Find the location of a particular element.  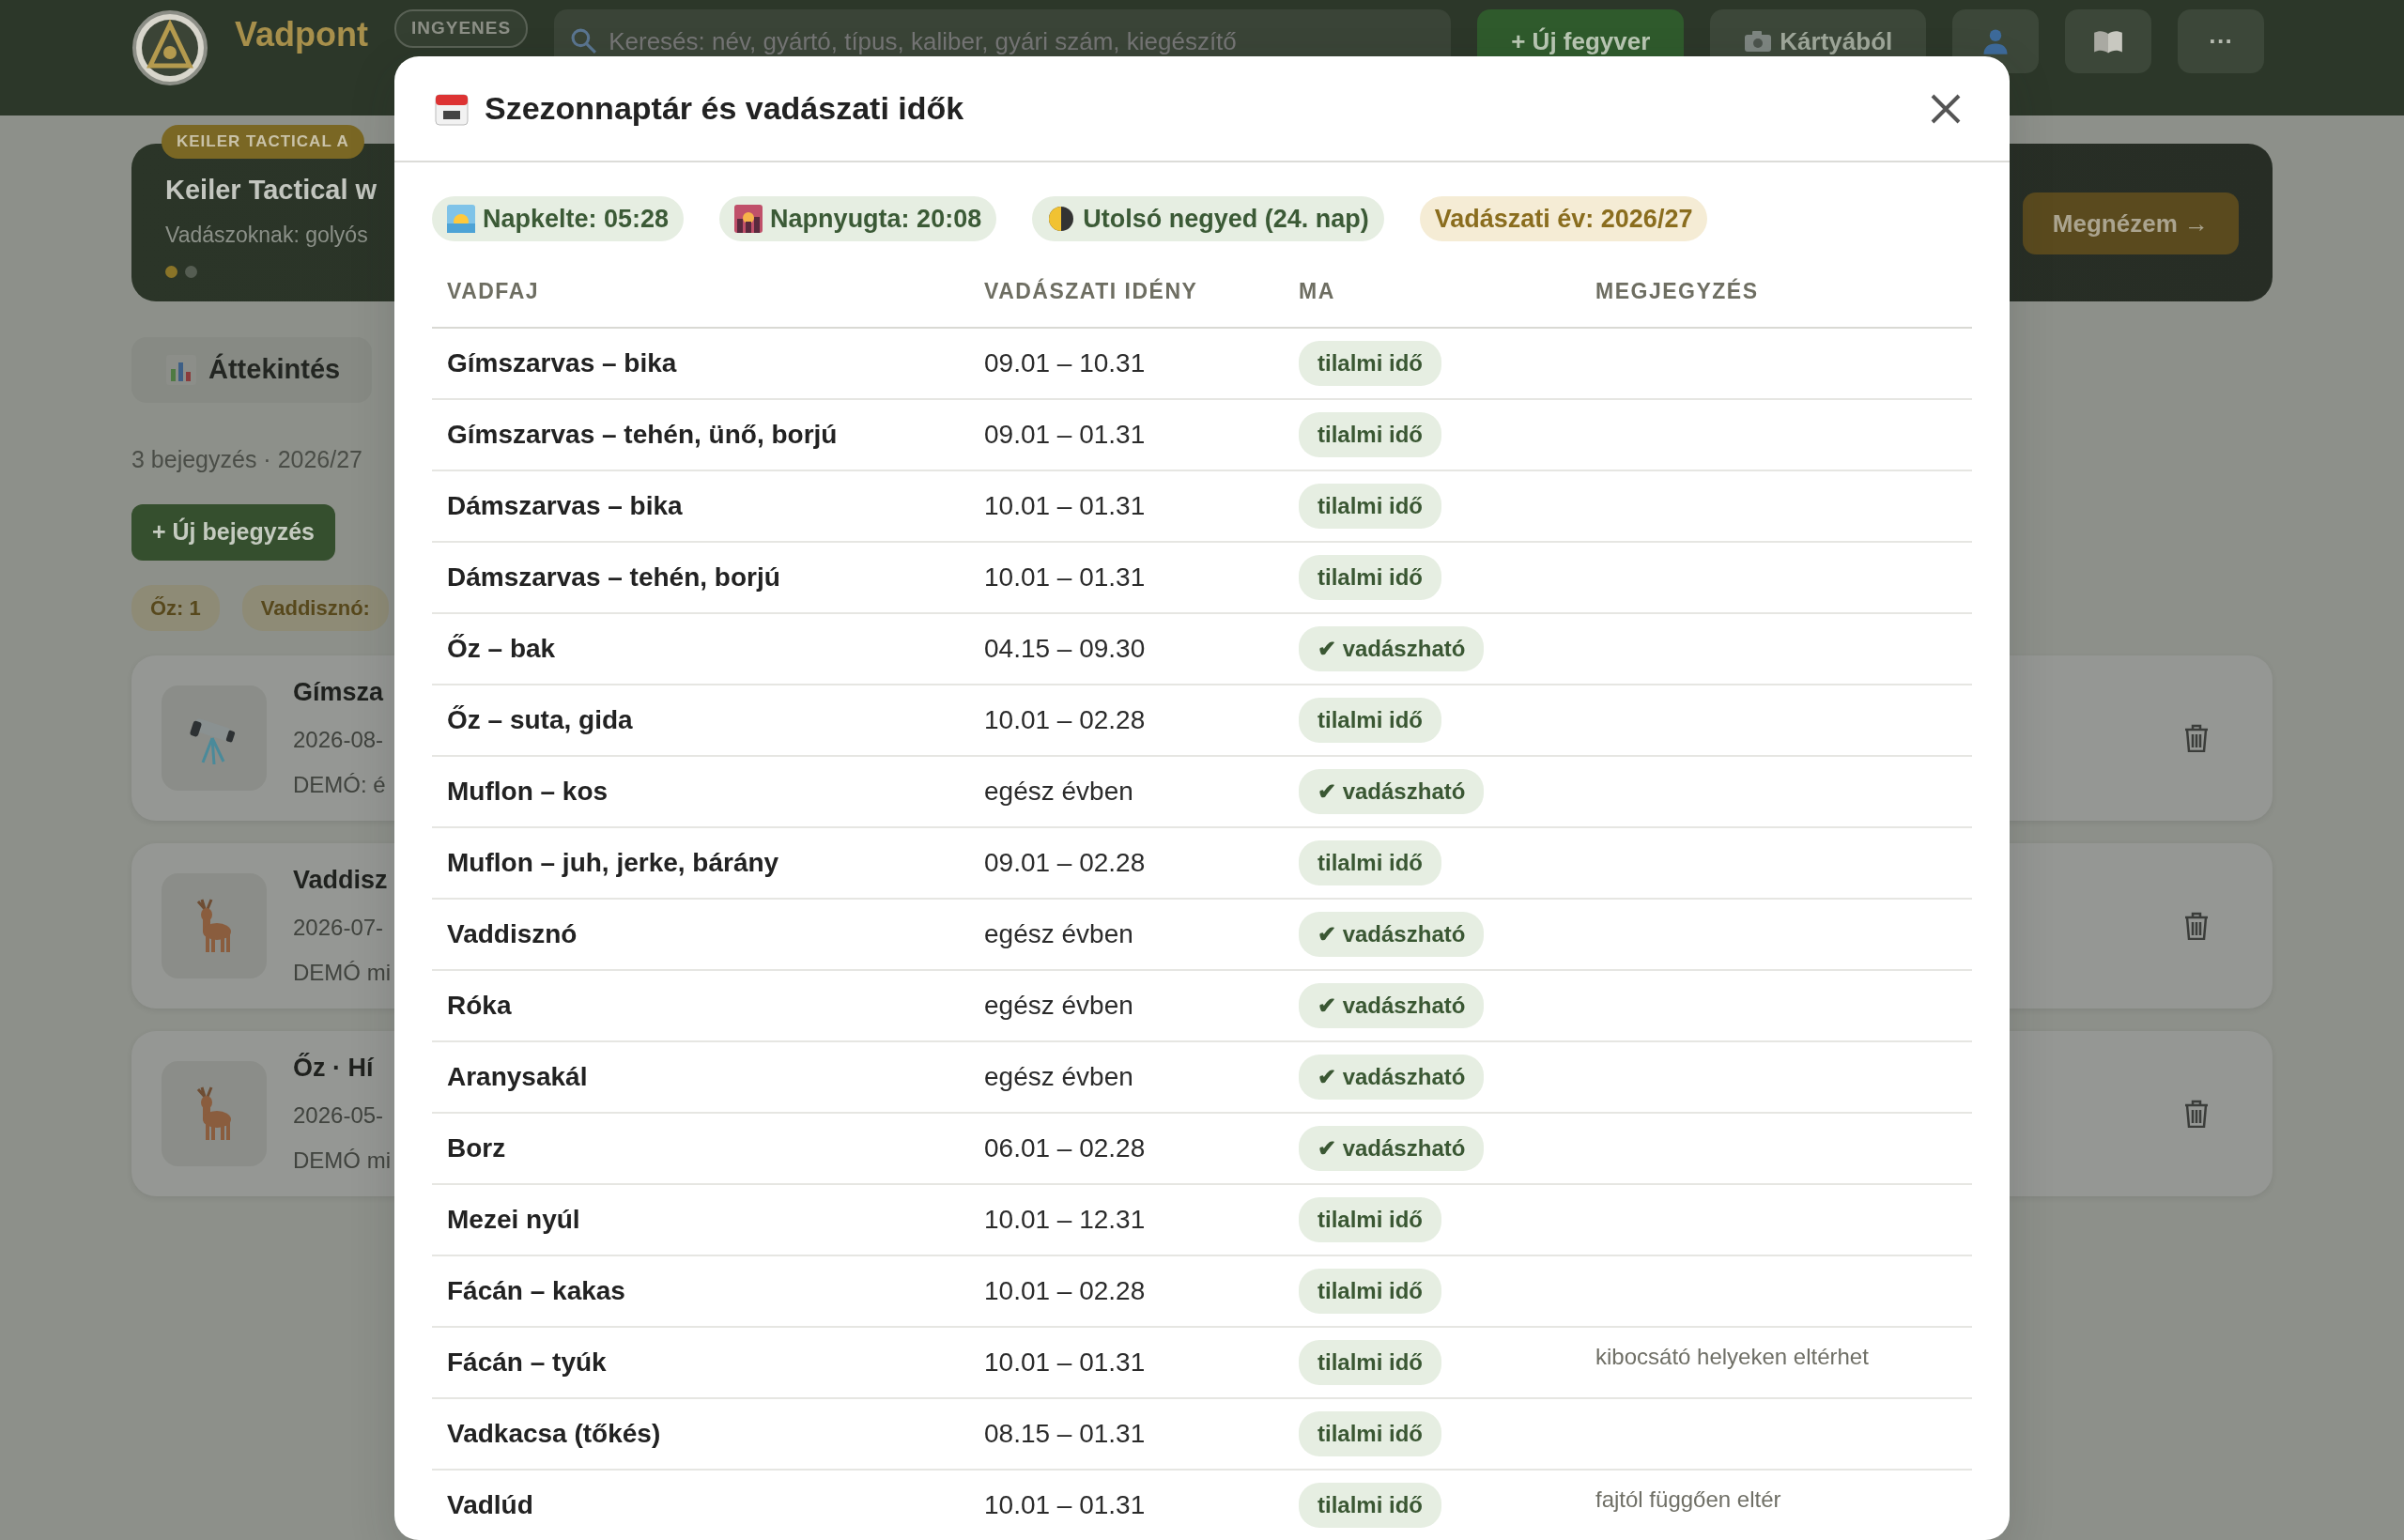

book-icon is located at coordinates (2108, 41).